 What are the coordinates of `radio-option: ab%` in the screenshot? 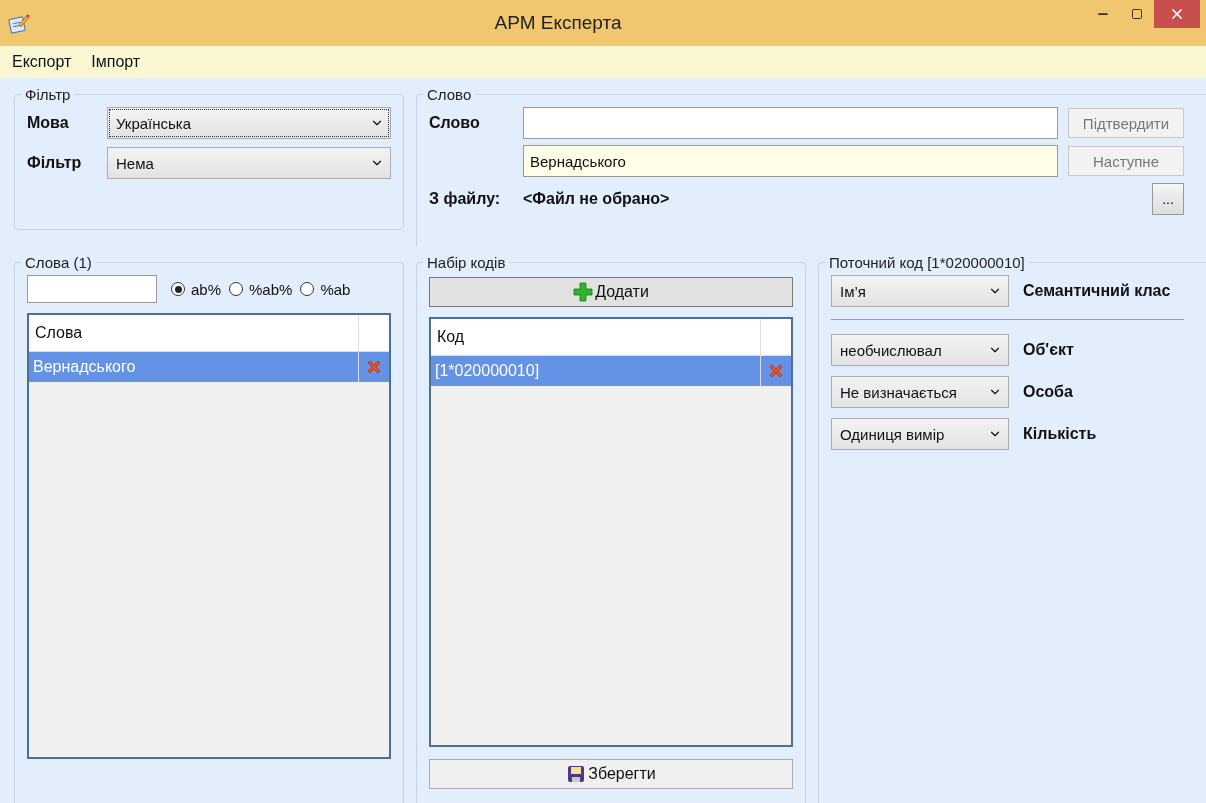 It's located at (196, 289).